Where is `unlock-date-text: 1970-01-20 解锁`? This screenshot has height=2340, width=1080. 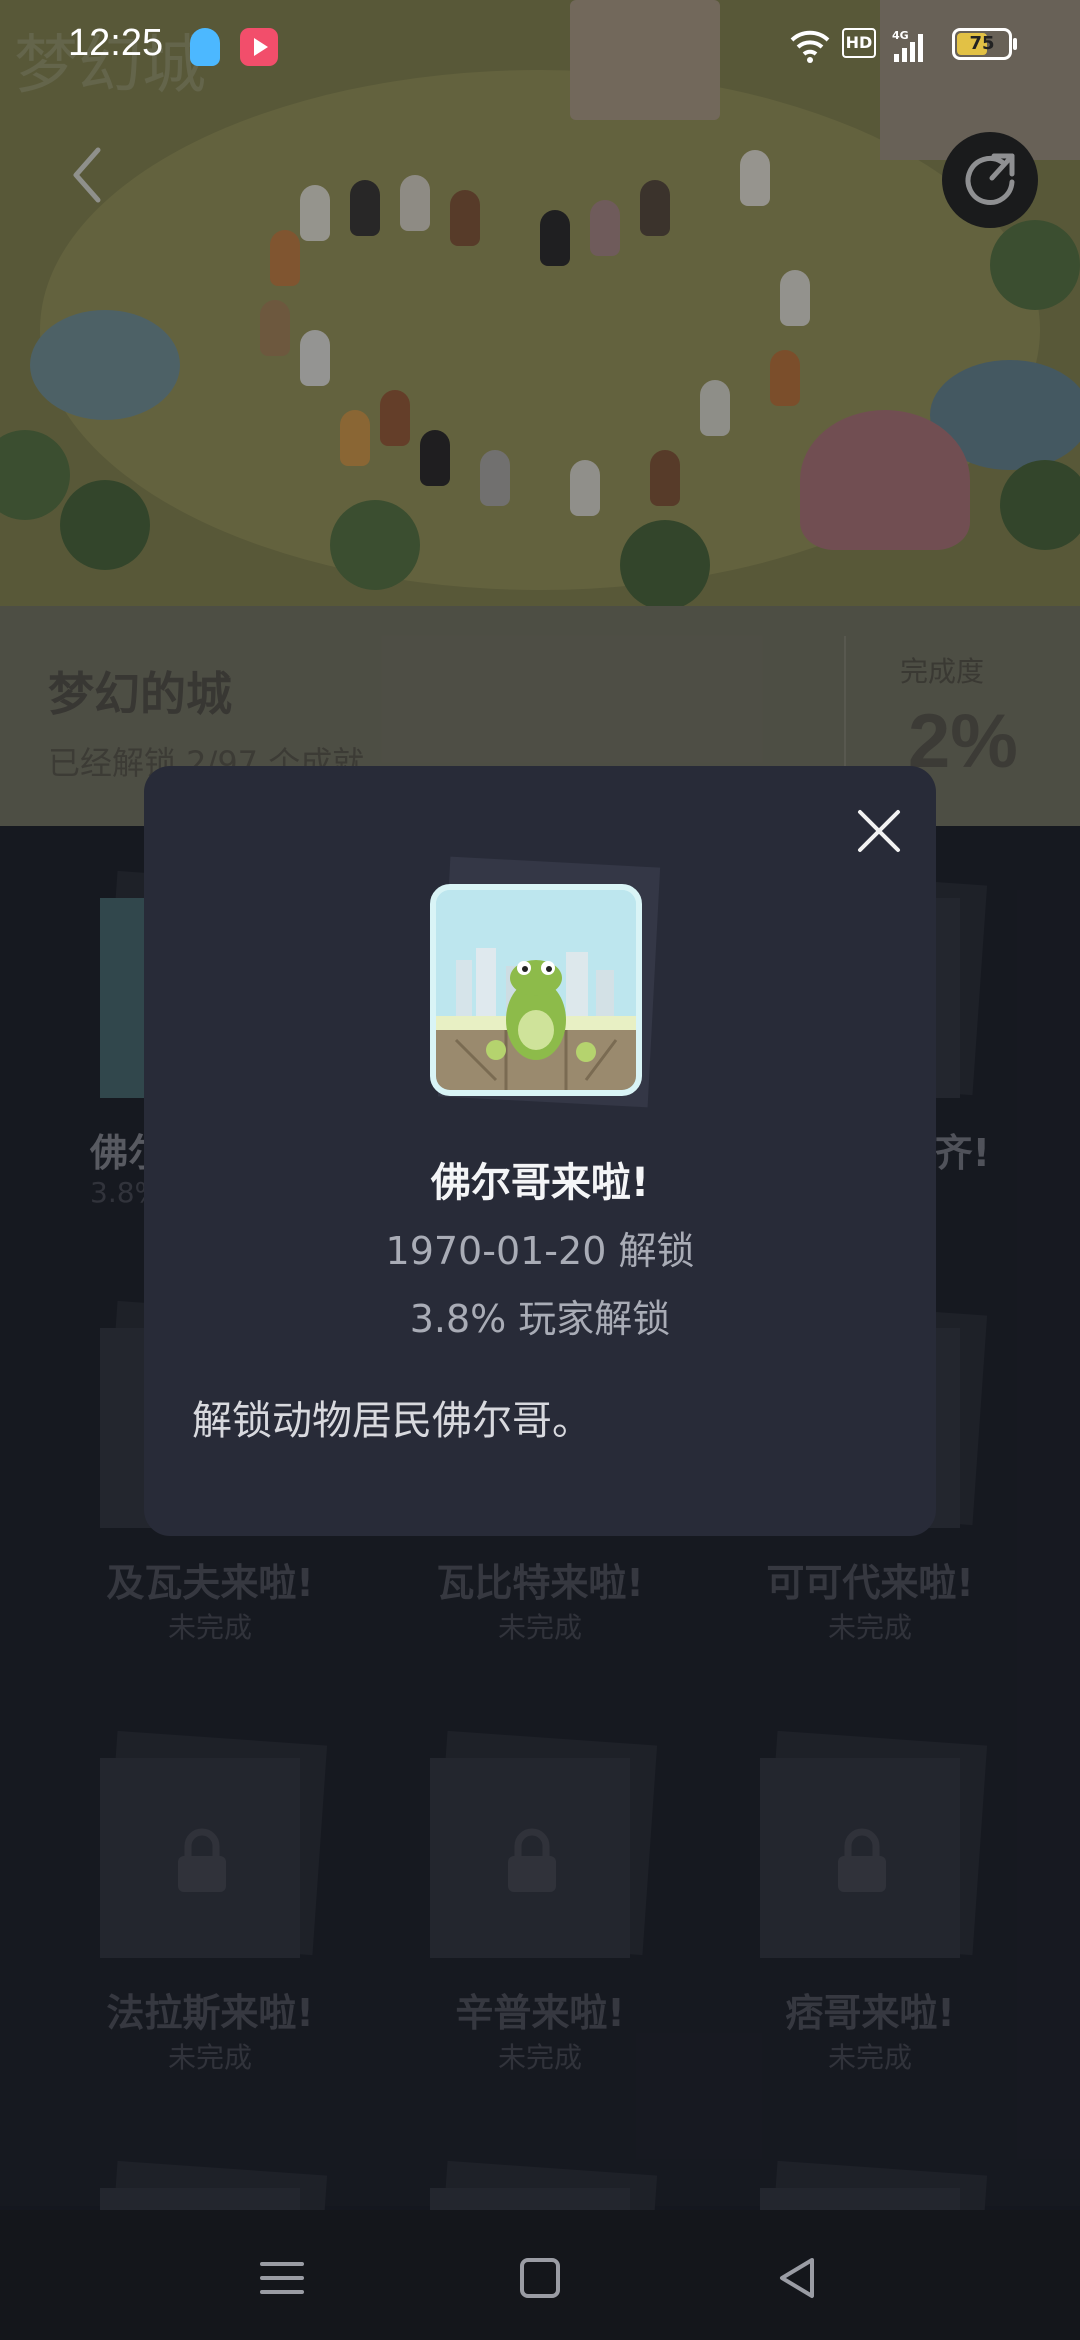 unlock-date-text: 1970-01-20 解锁 is located at coordinates (540, 1251).